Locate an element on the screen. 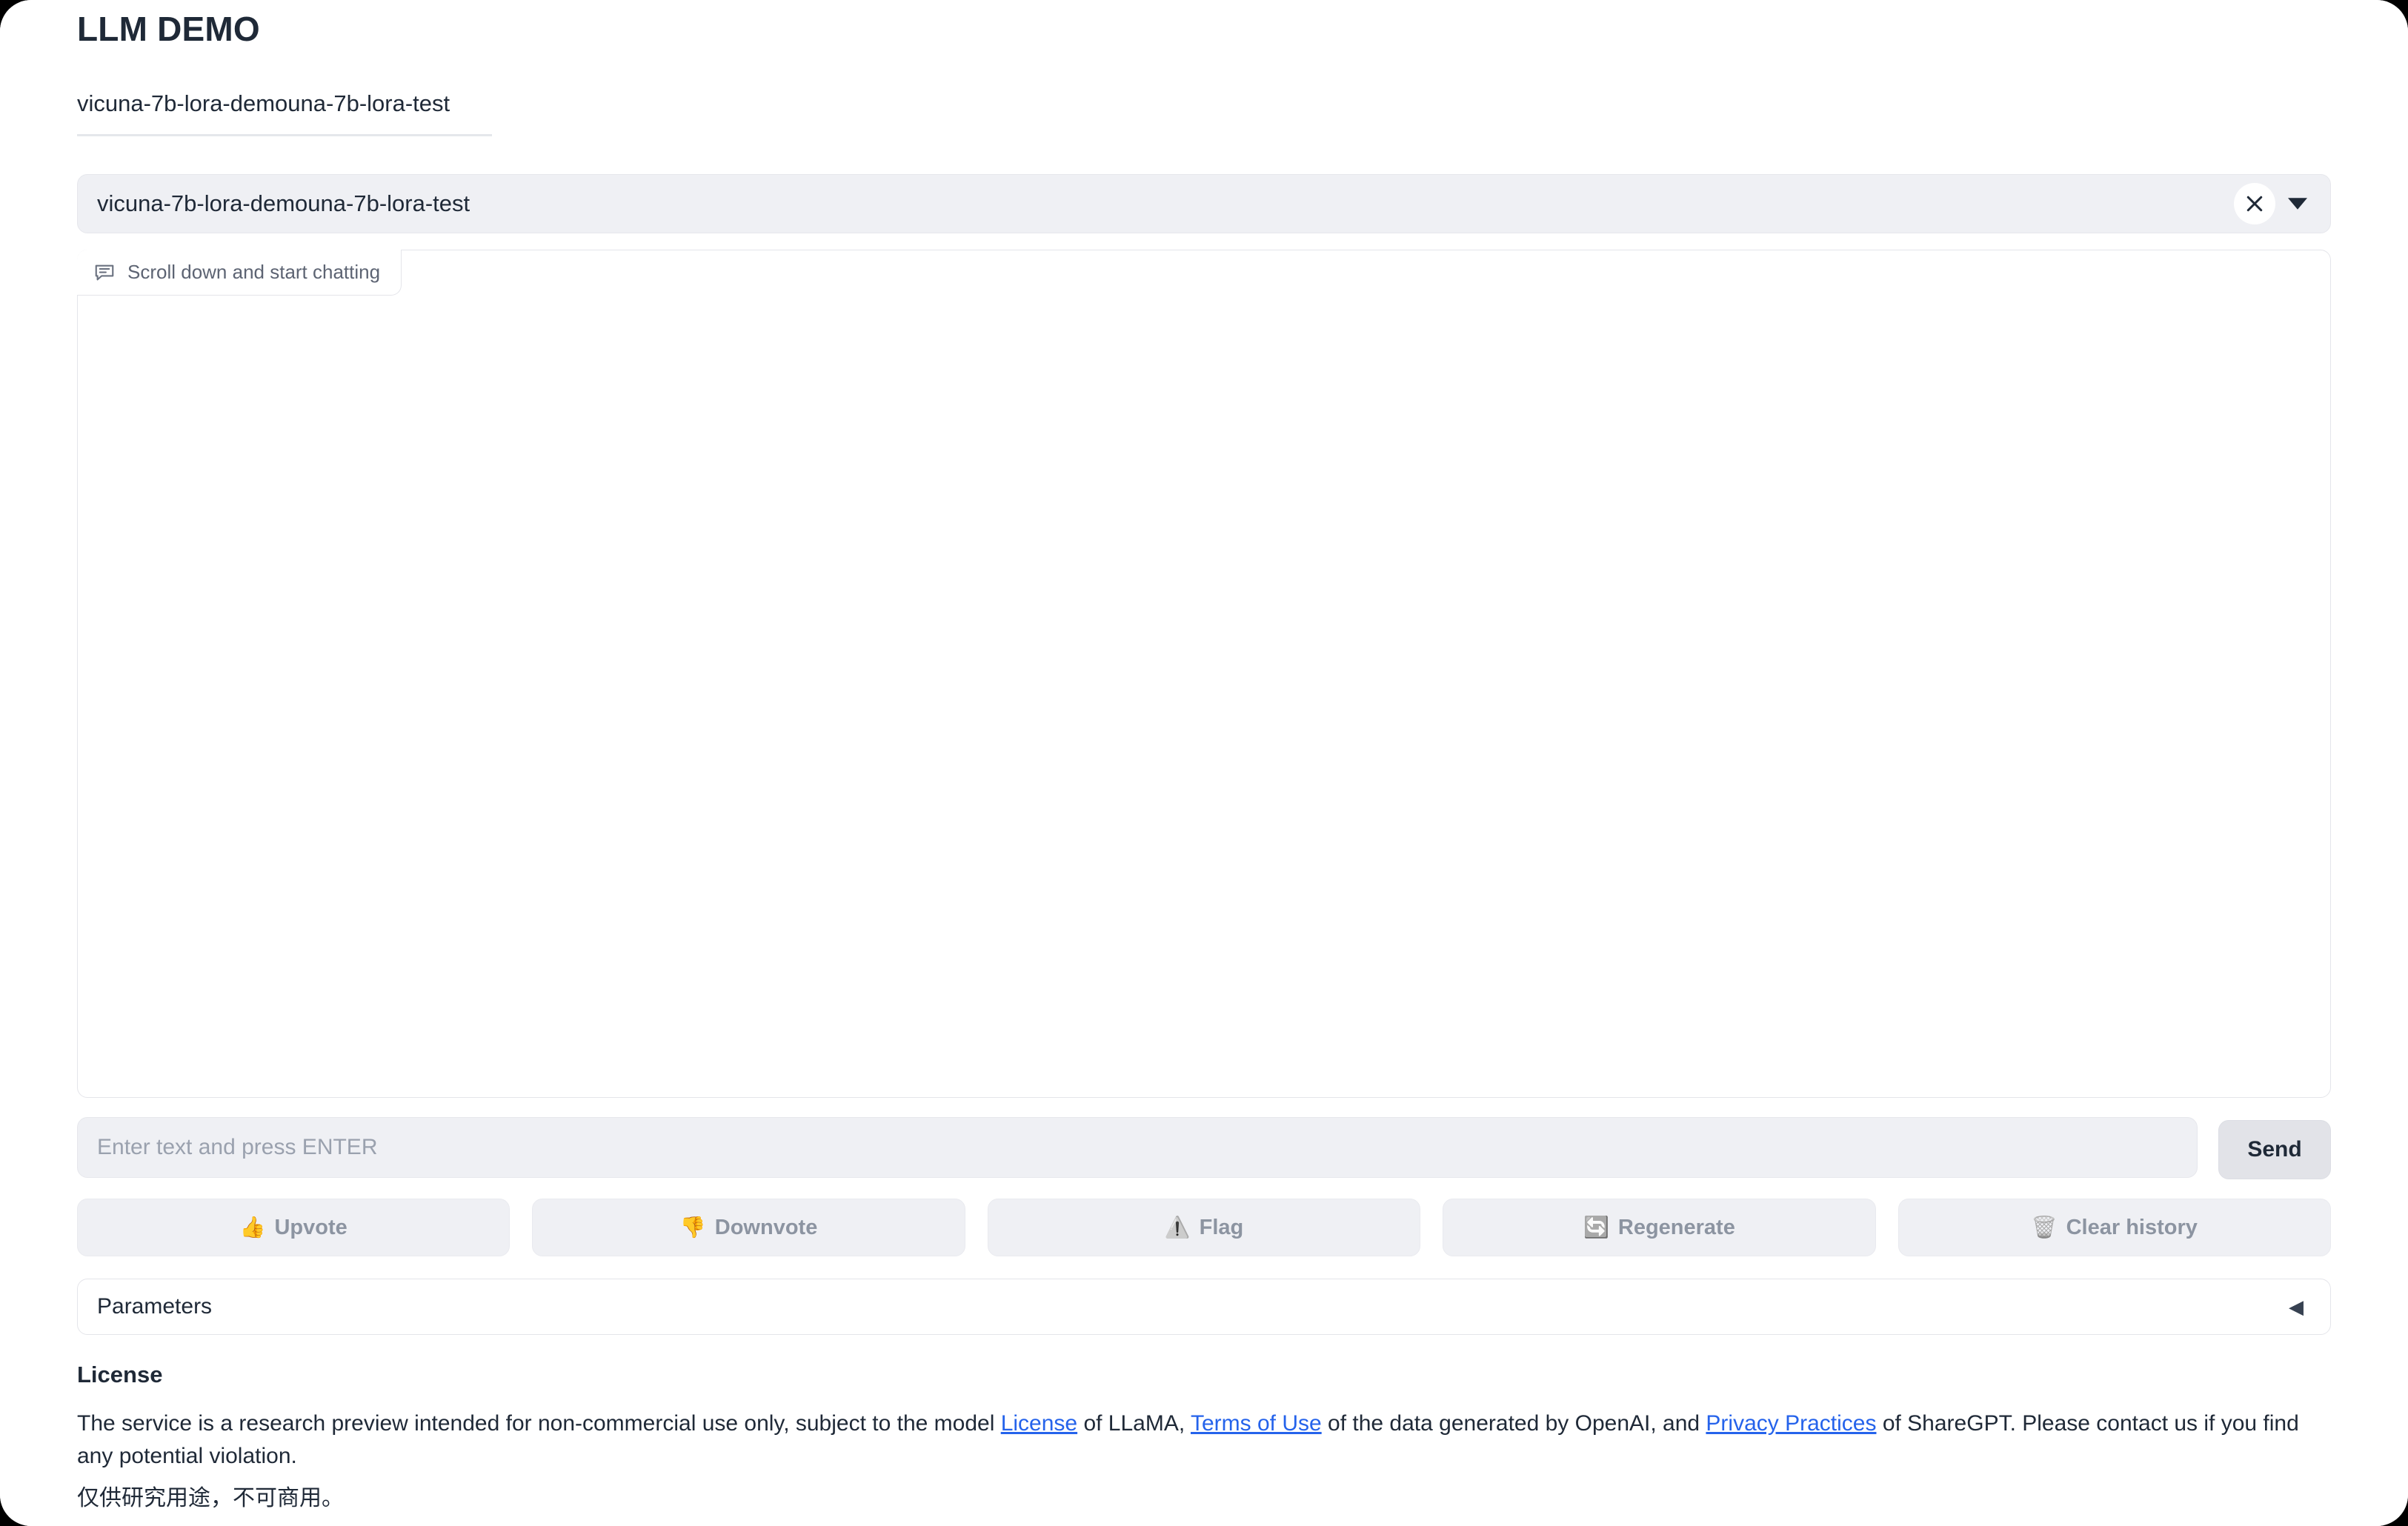  page-title: LLM DEMO is located at coordinates (168, 29).